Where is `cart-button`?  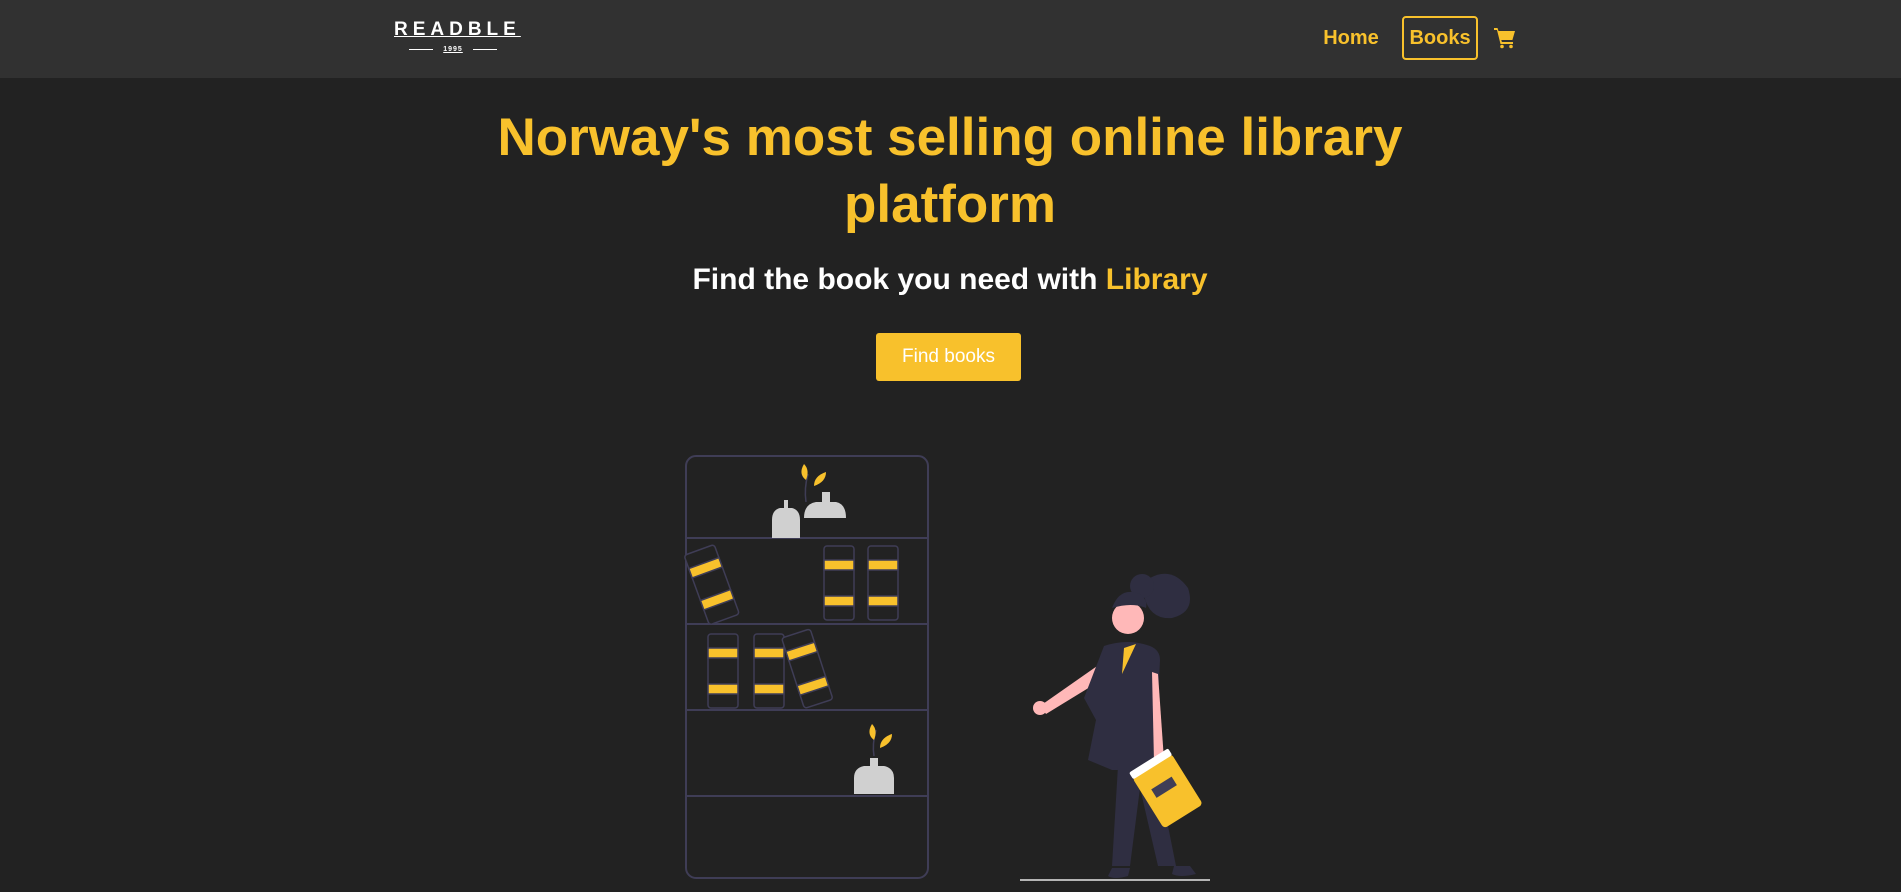 cart-button is located at coordinates (1505, 38).